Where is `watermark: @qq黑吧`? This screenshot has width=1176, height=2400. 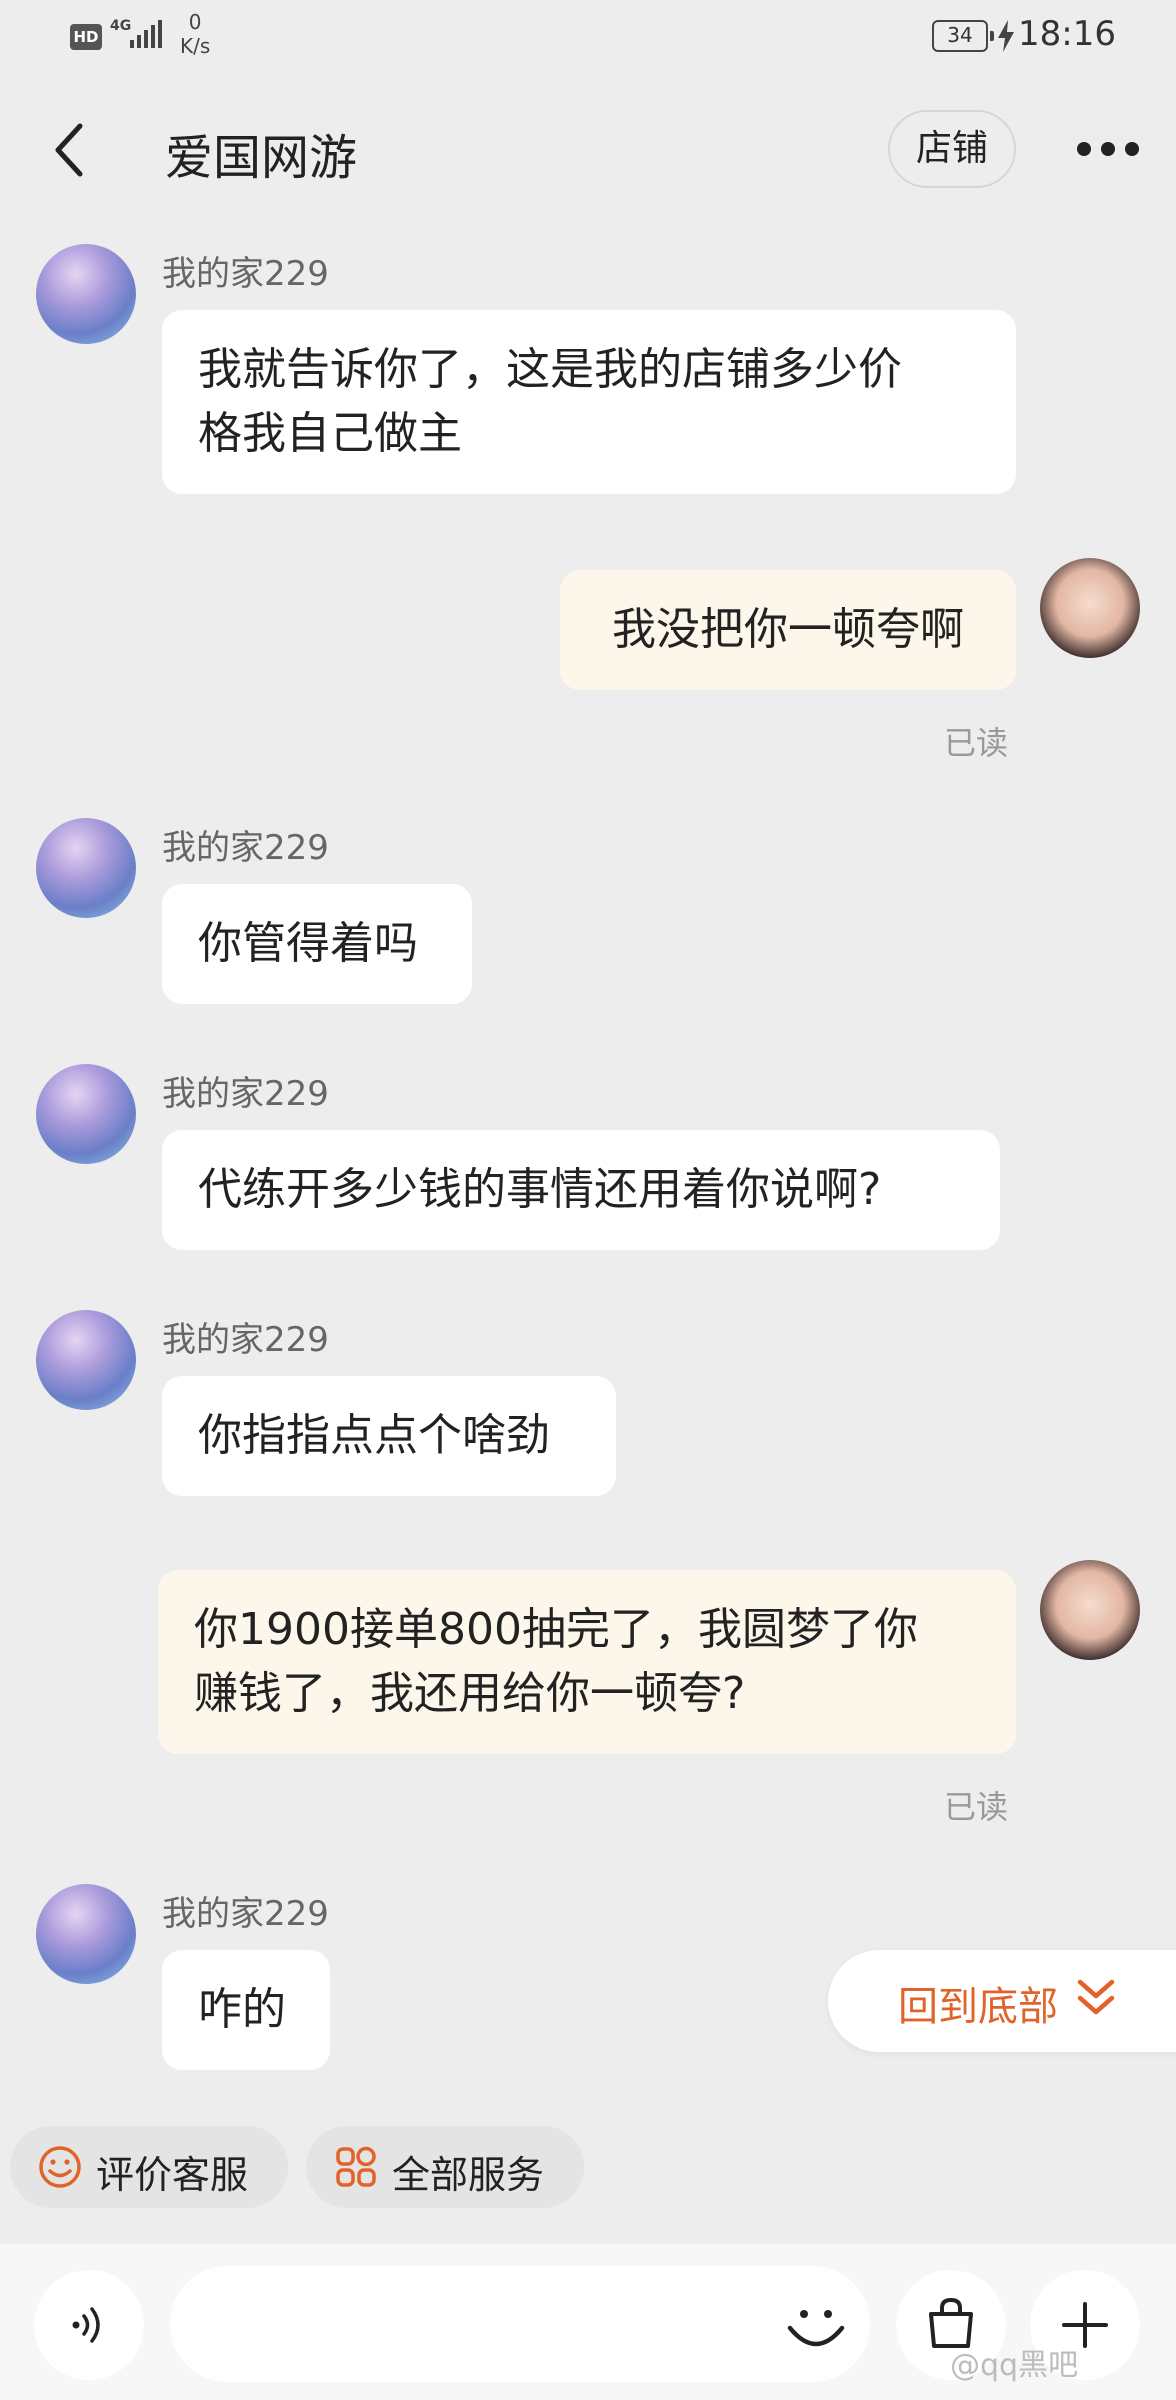 watermark: @qq黑吧 is located at coordinates (1014, 2365).